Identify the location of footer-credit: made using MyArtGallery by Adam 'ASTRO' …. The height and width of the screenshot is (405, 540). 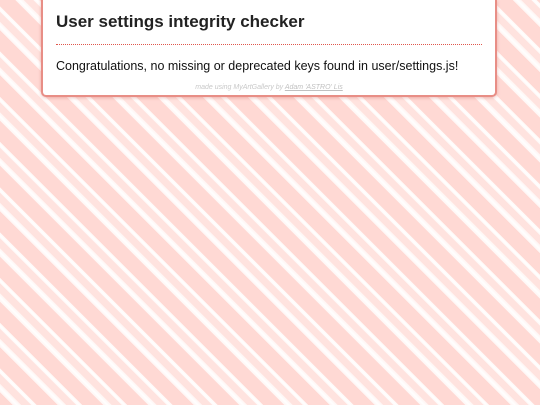
(269, 87).